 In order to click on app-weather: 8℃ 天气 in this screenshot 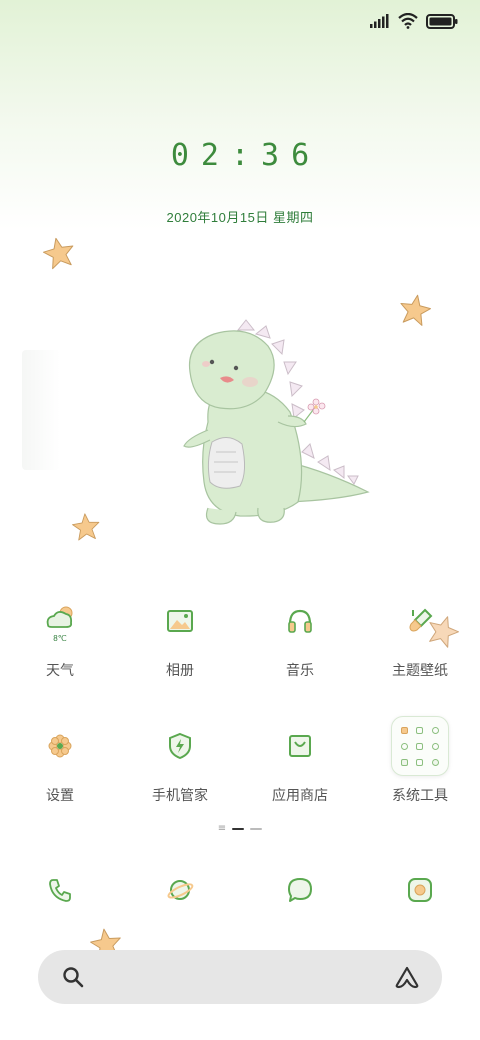, I will do `click(60, 654)`.